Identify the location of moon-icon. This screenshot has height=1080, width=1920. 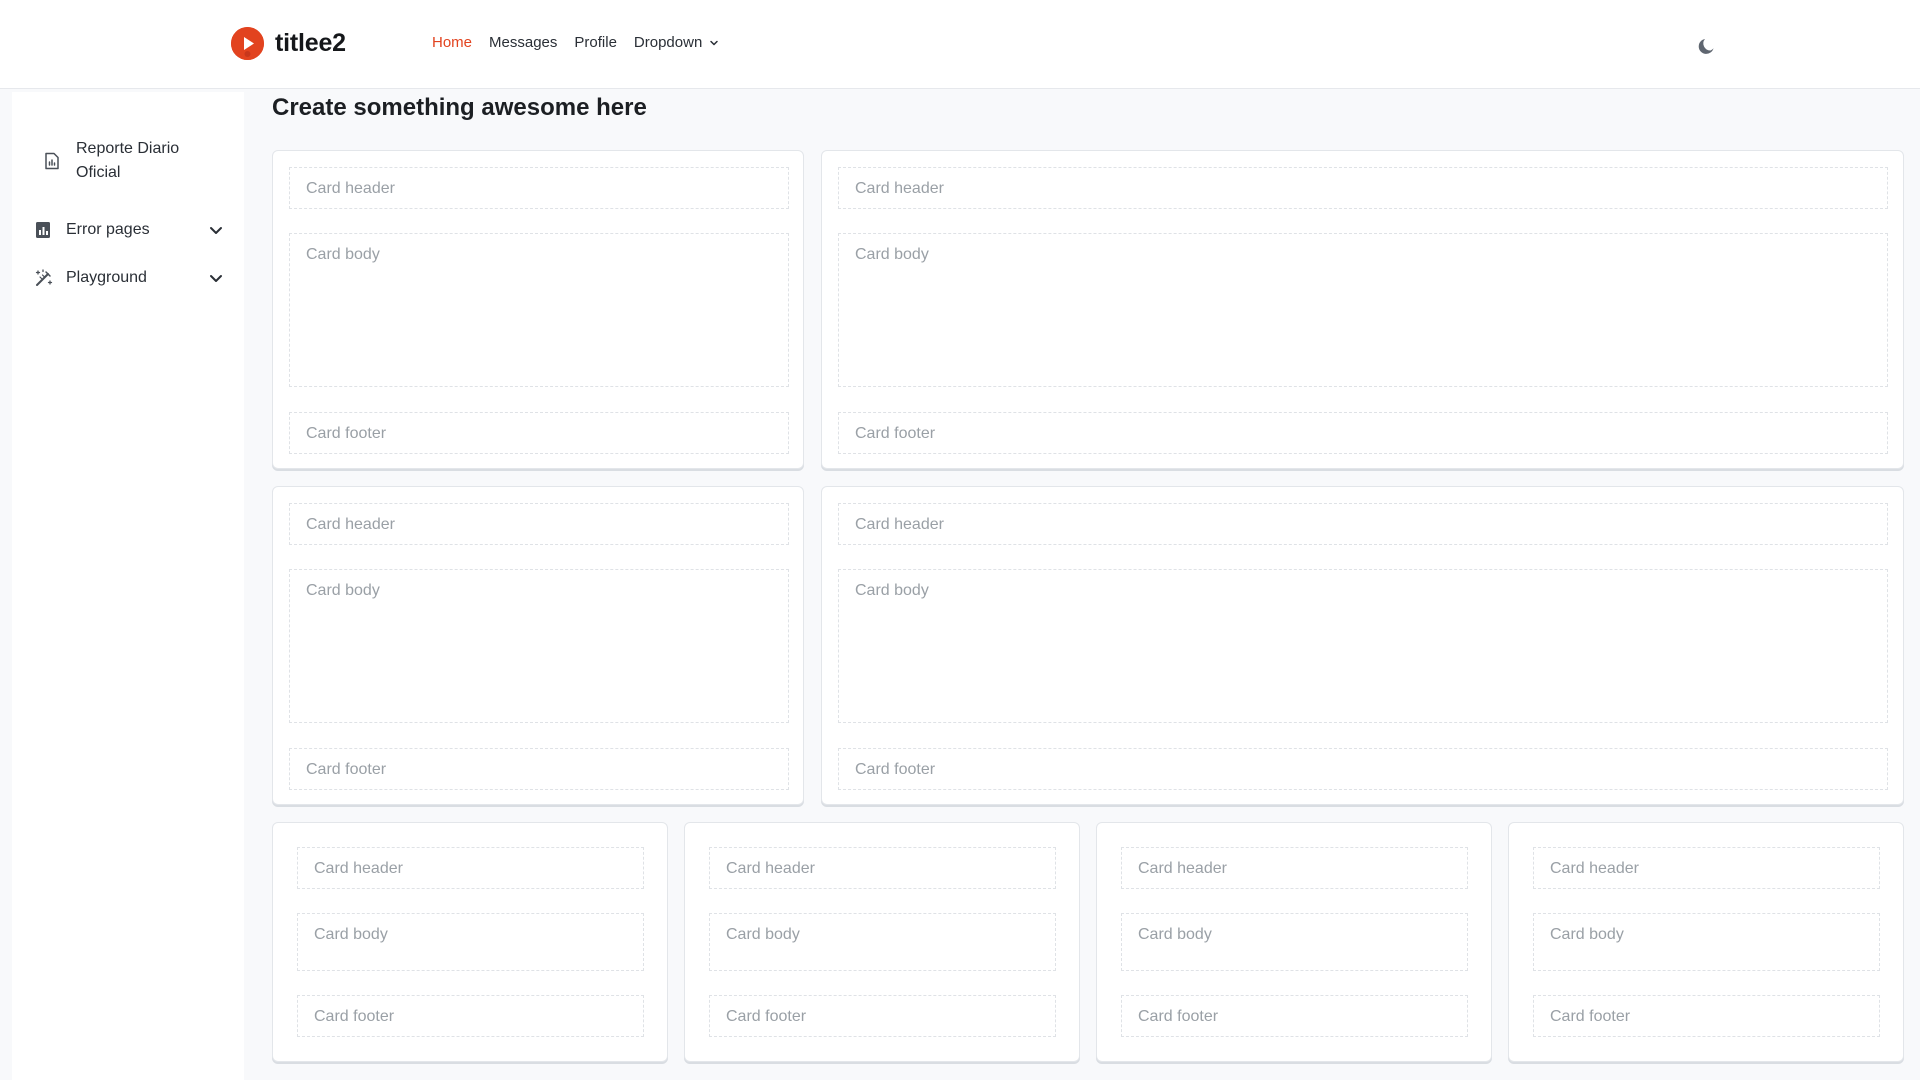
(1706, 46).